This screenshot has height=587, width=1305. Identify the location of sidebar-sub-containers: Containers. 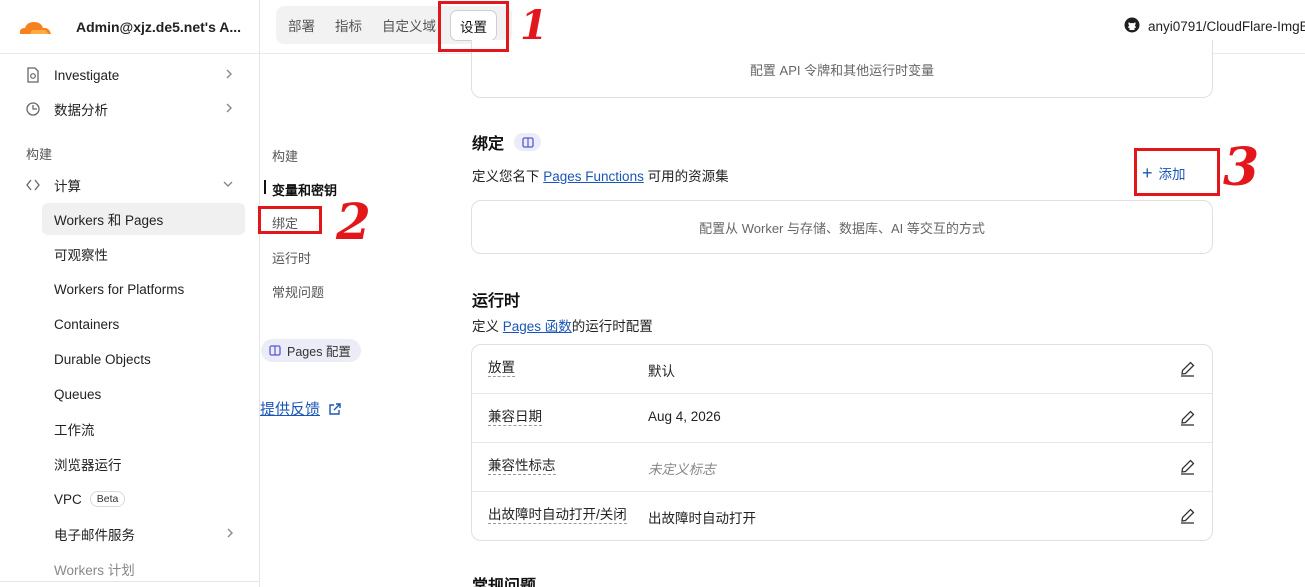
(143, 324).